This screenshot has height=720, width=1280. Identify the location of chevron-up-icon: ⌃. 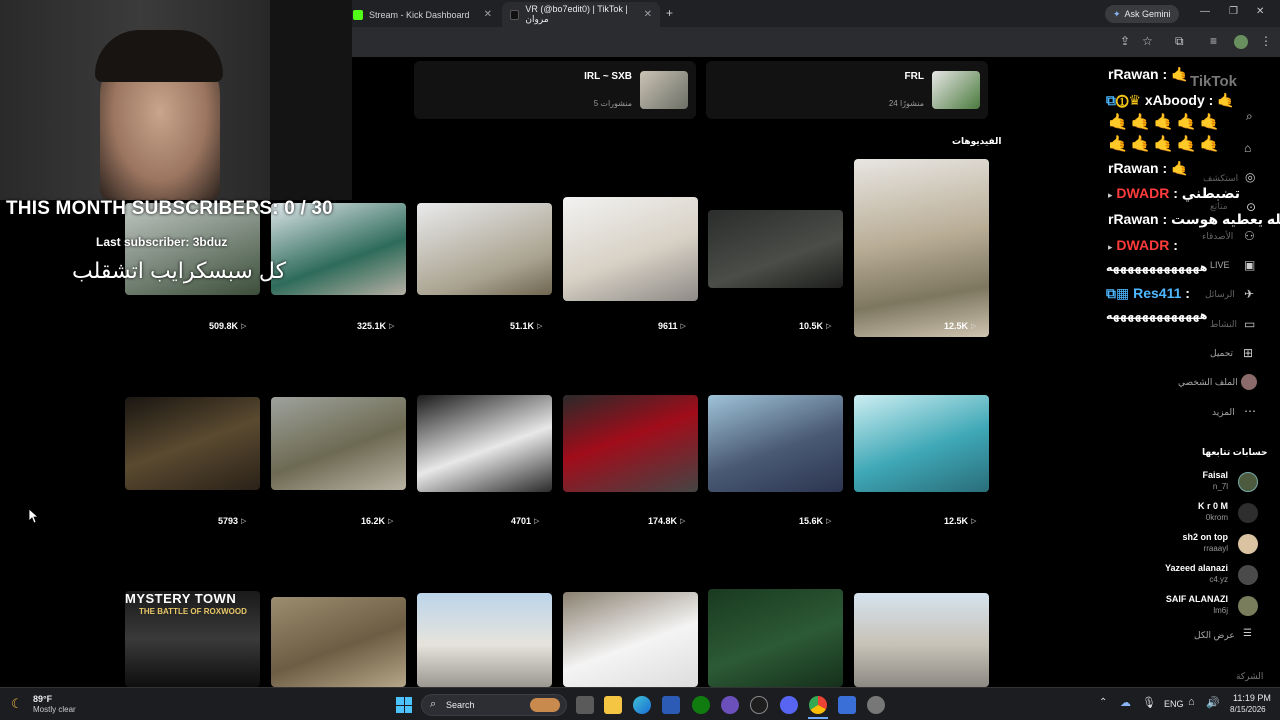
(1103, 702).